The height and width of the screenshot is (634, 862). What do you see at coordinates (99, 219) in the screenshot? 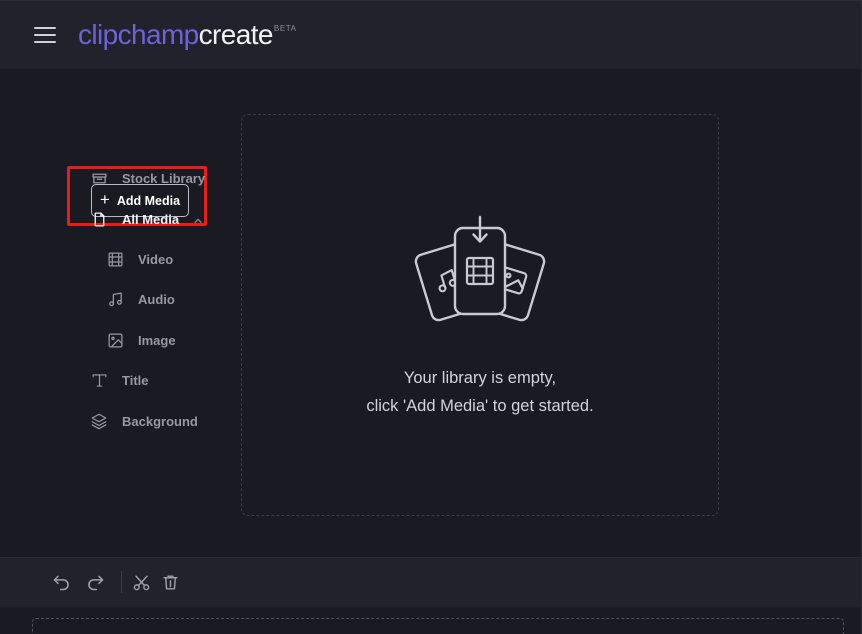
I see `document-icon` at bounding box center [99, 219].